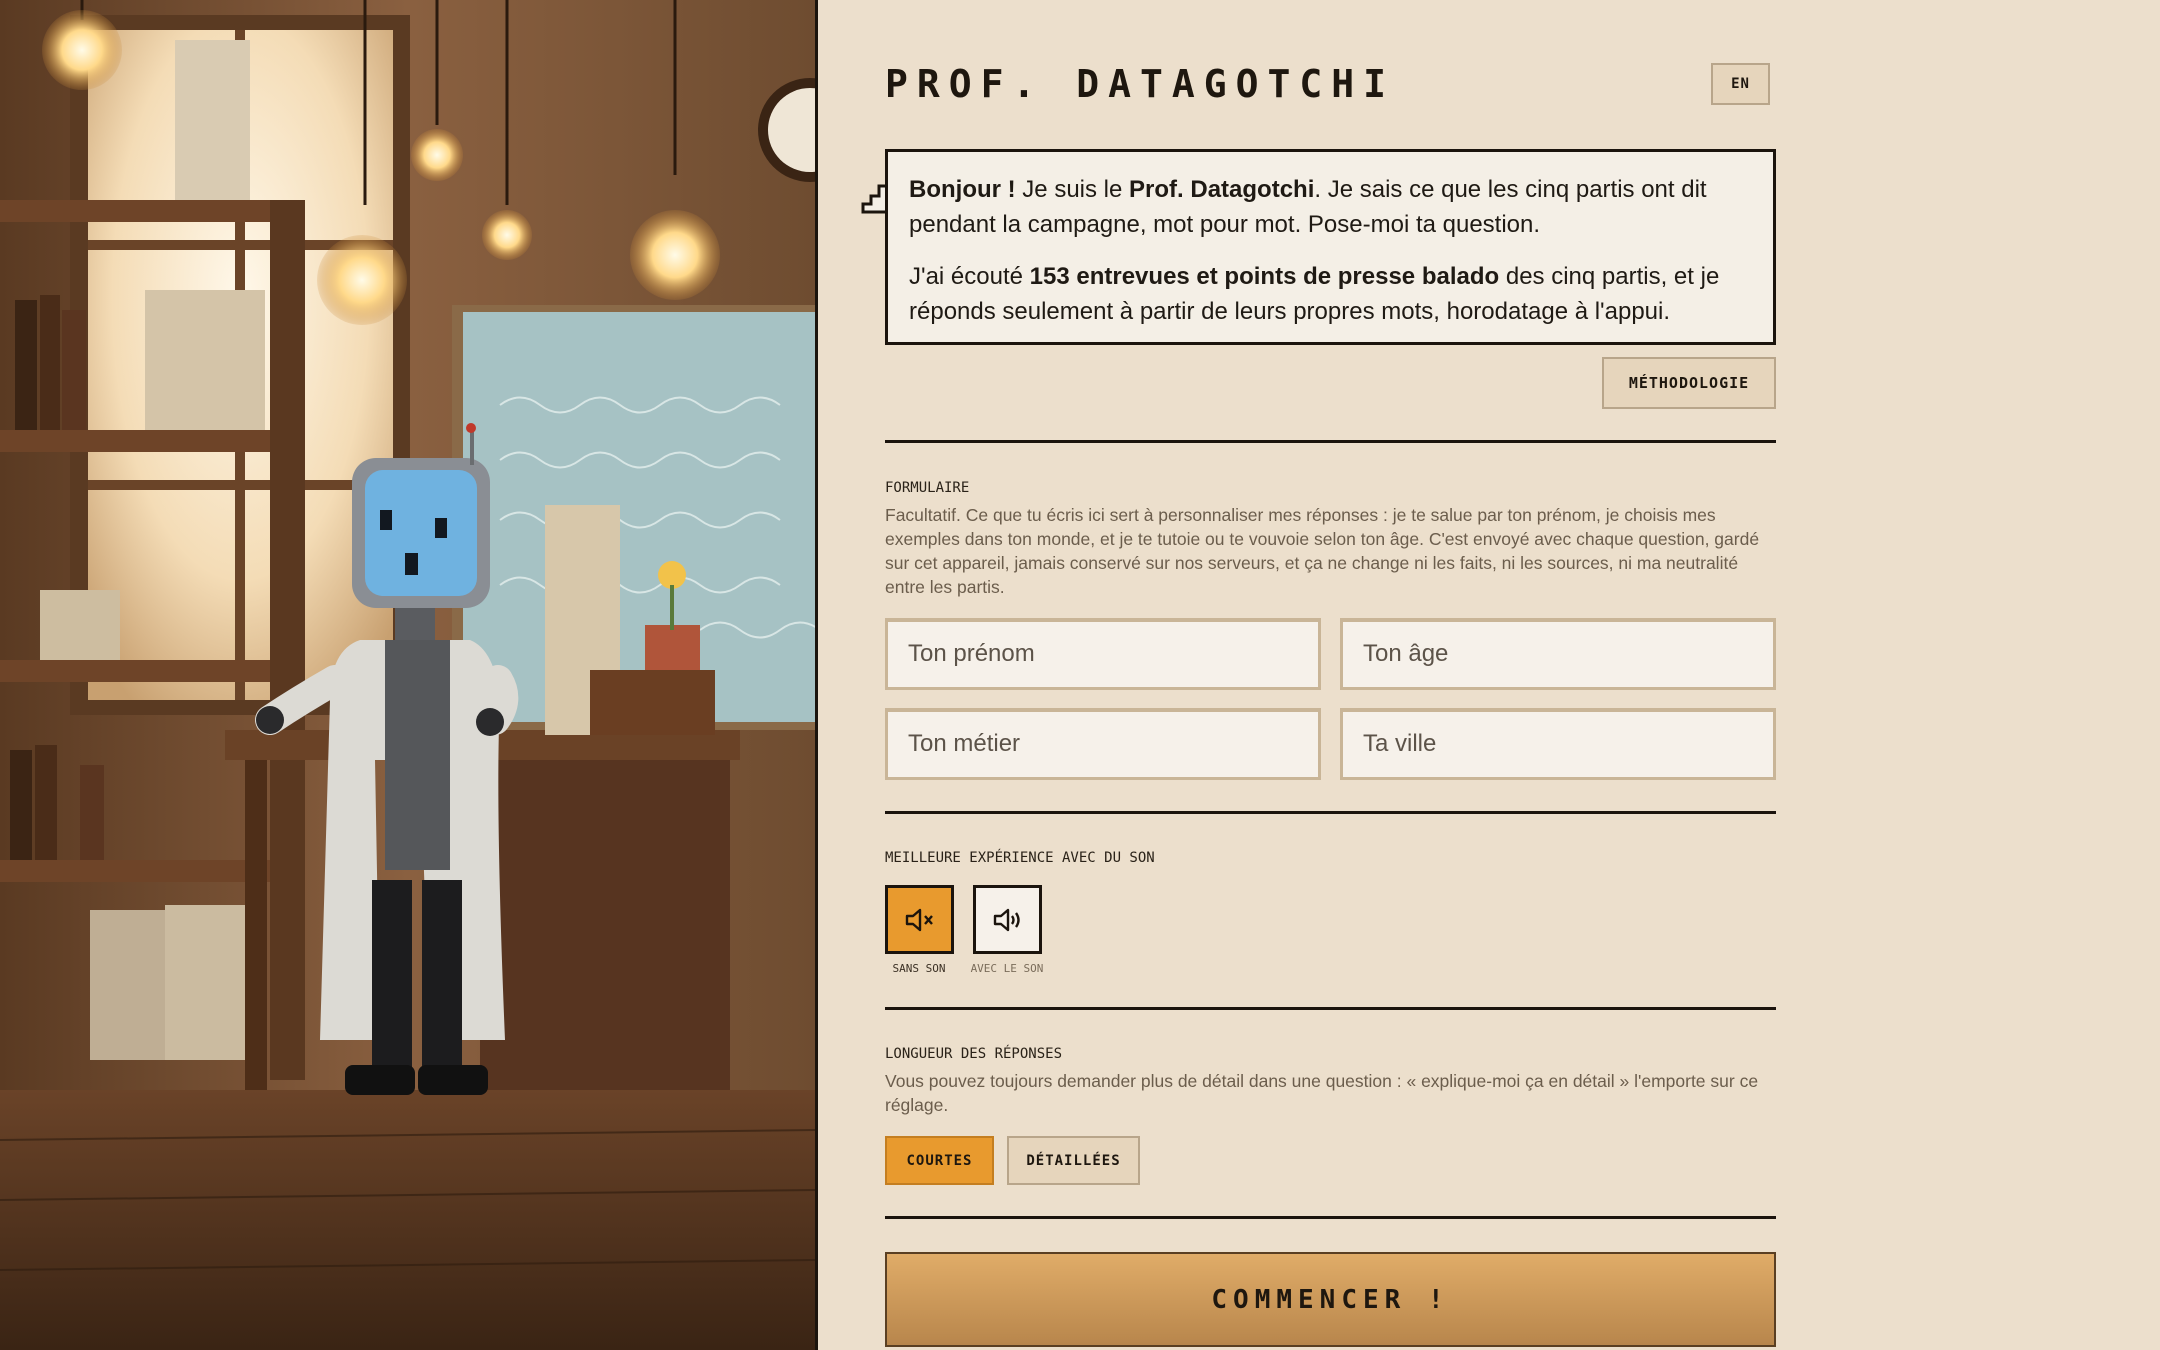  Describe the element at coordinates (1740, 84) in the screenshot. I see `language-toggle-button: EN` at that location.